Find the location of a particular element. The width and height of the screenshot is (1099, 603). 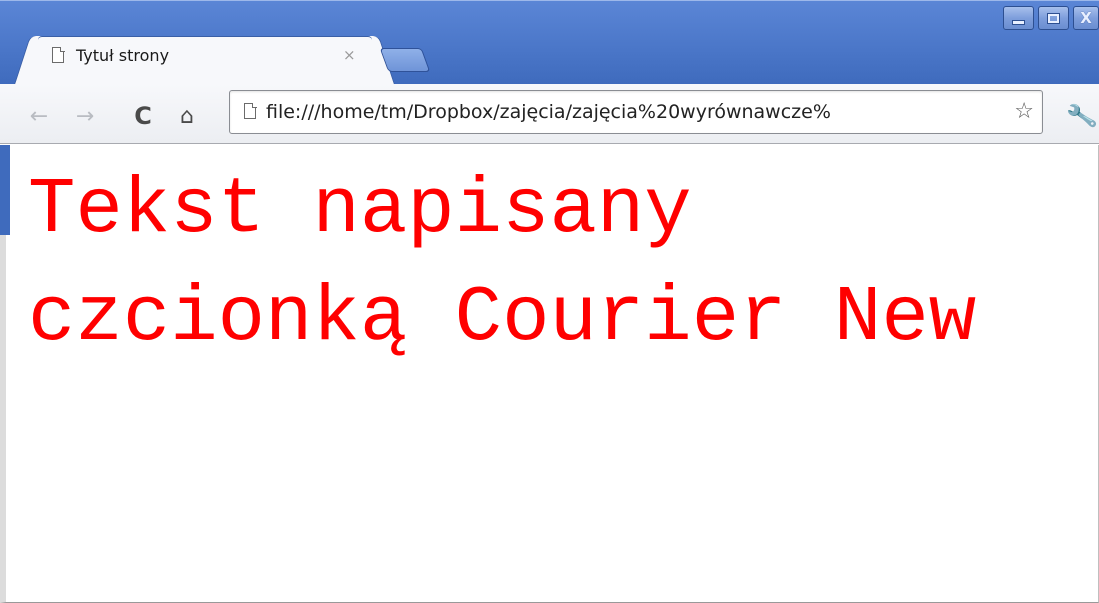

page-text-line-2: czcionką Courier New is located at coordinates (502, 318).